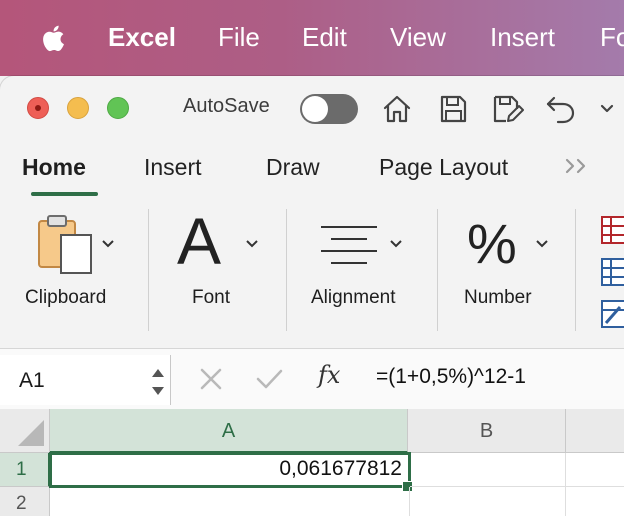 Image resolution: width=624 pixels, height=516 pixels. What do you see at coordinates (349, 244) in the screenshot?
I see `align-center-icon` at bounding box center [349, 244].